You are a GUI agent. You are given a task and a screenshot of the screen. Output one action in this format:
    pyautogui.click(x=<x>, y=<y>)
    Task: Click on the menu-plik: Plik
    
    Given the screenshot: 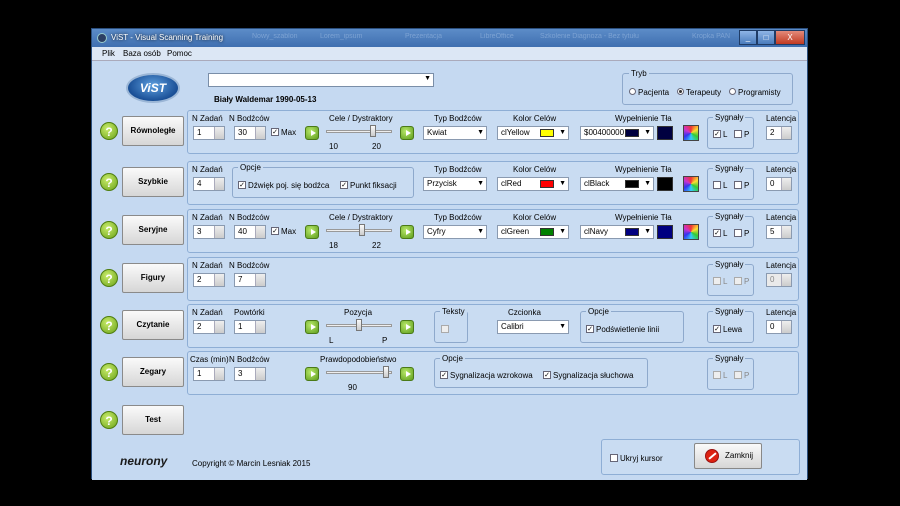 What is the action you would take?
    pyautogui.click(x=108, y=53)
    